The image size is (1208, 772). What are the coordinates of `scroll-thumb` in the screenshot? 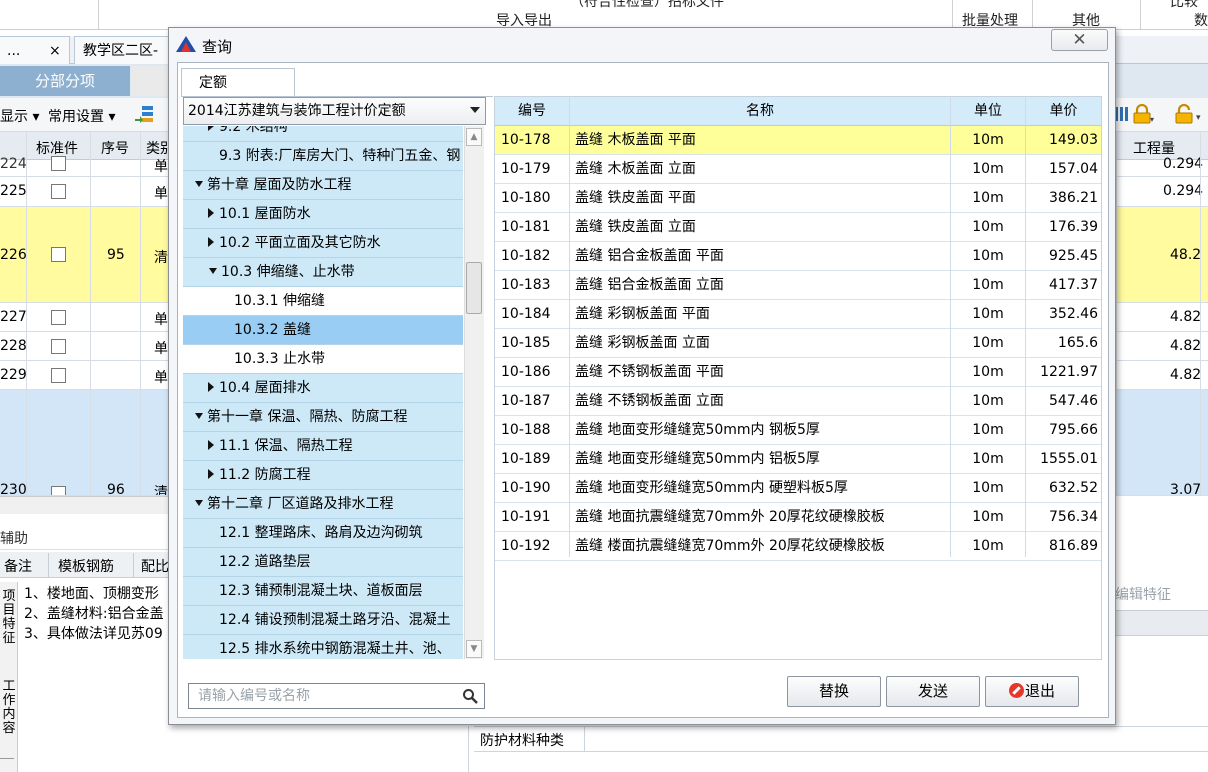 It's located at (474, 288).